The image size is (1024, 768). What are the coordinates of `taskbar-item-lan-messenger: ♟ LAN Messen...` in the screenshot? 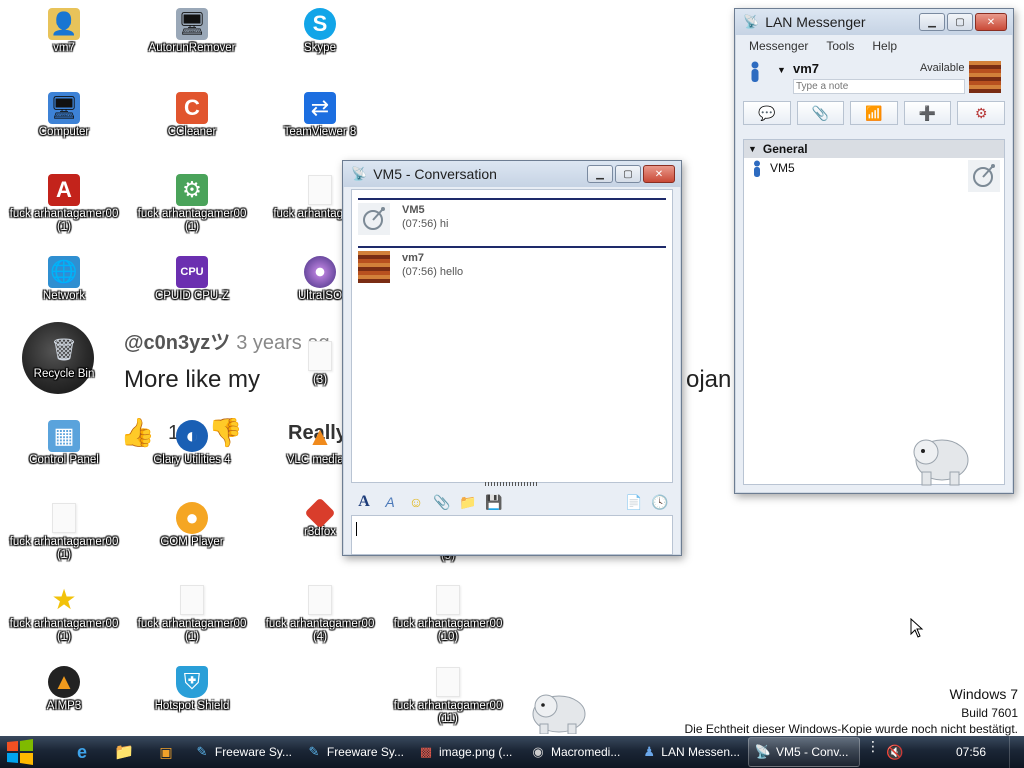 It's located at (691, 752).